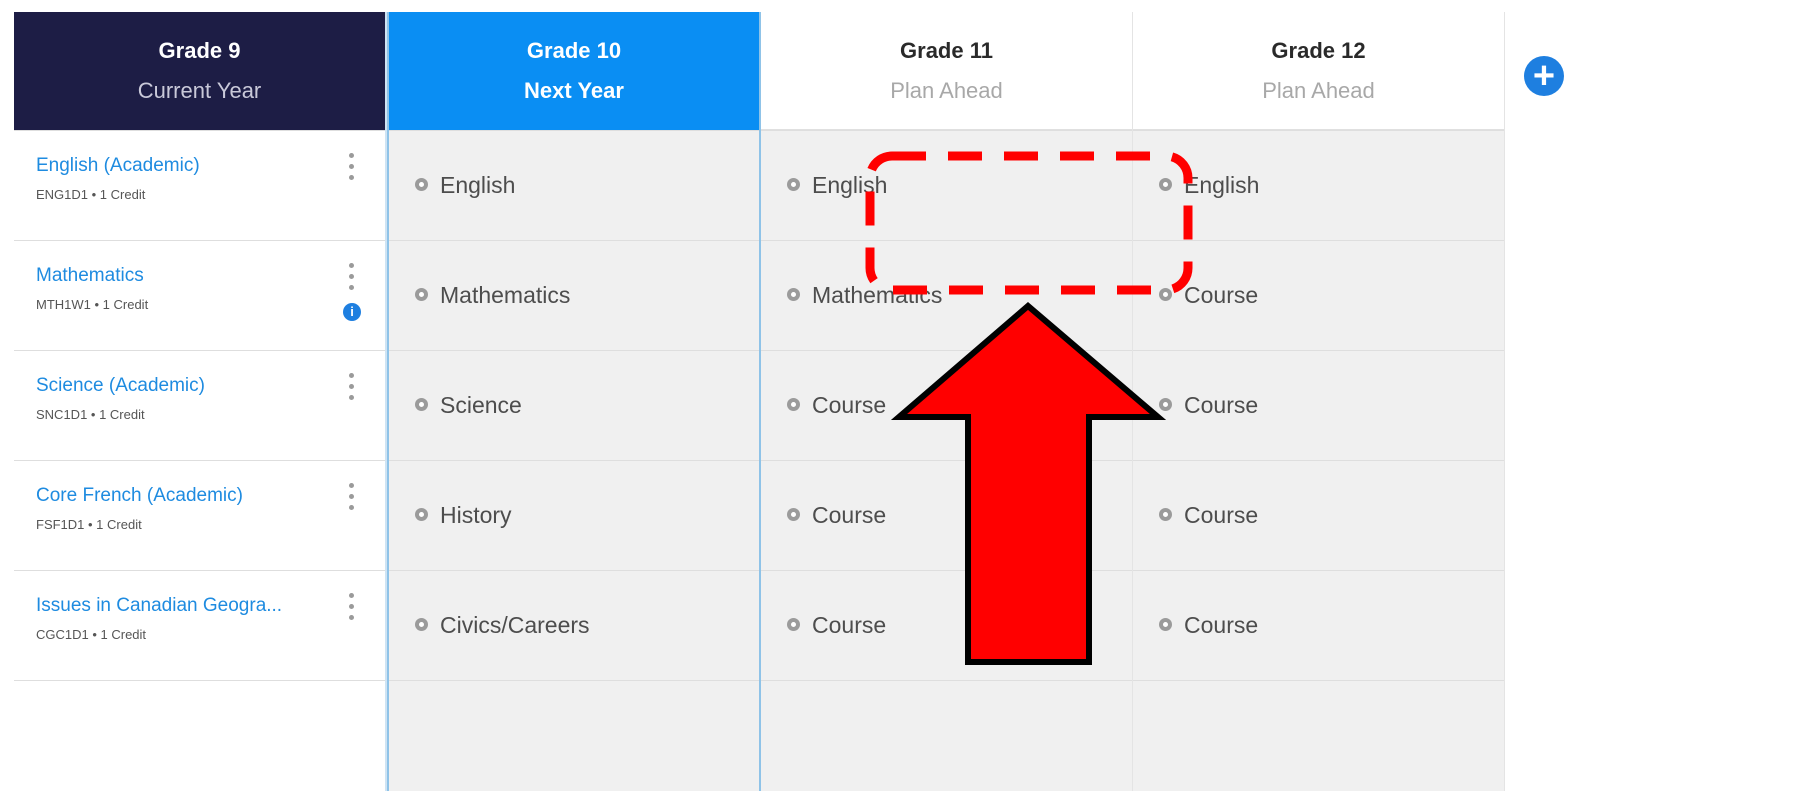 The height and width of the screenshot is (791, 1804). What do you see at coordinates (91, 194) in the screenshot?
I see `course-code-credit: ENG1D1 • 1 Credit` at bounding box center [91, 194].